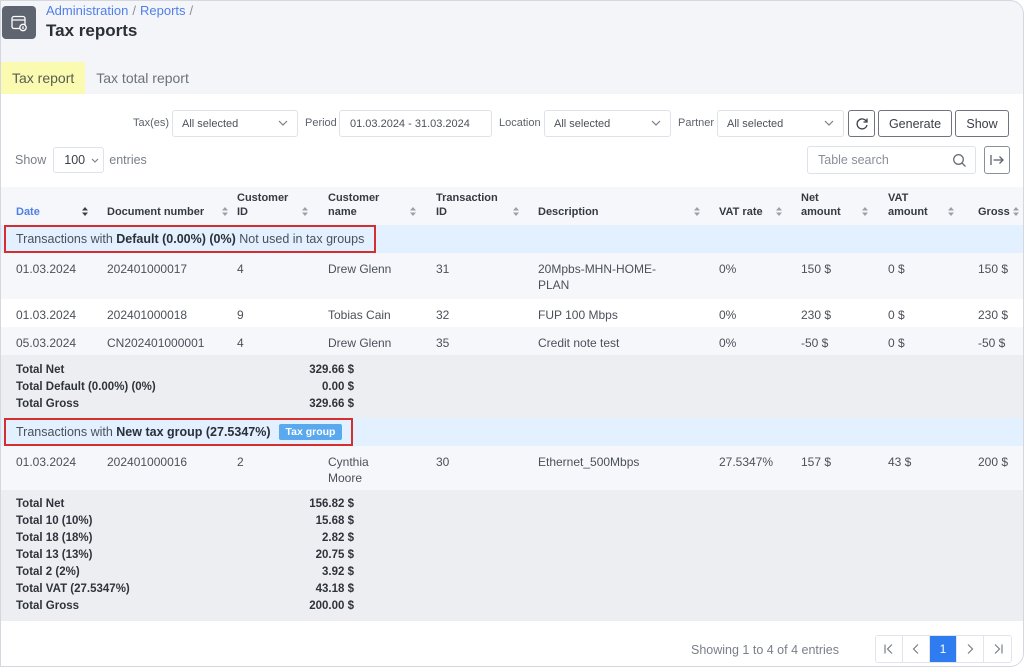 The width and height of the screenshot is (1024, 667). What do you see at coordinates (87, 10) in the screenshot?
I see `breadcrumb-administration: Administration` at bounding box center [87, 10].